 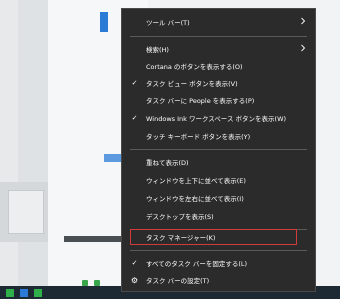 I want to click on menu-item-label: タスク マネージャー(K), so click(x=181, y=238).